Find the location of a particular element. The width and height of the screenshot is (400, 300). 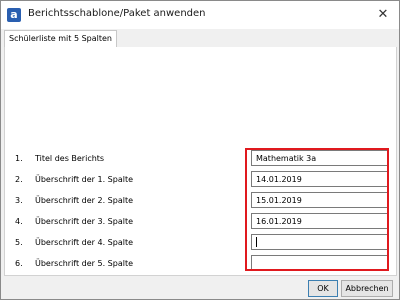

column-2-heading-input is located at coordinates (320, 200).